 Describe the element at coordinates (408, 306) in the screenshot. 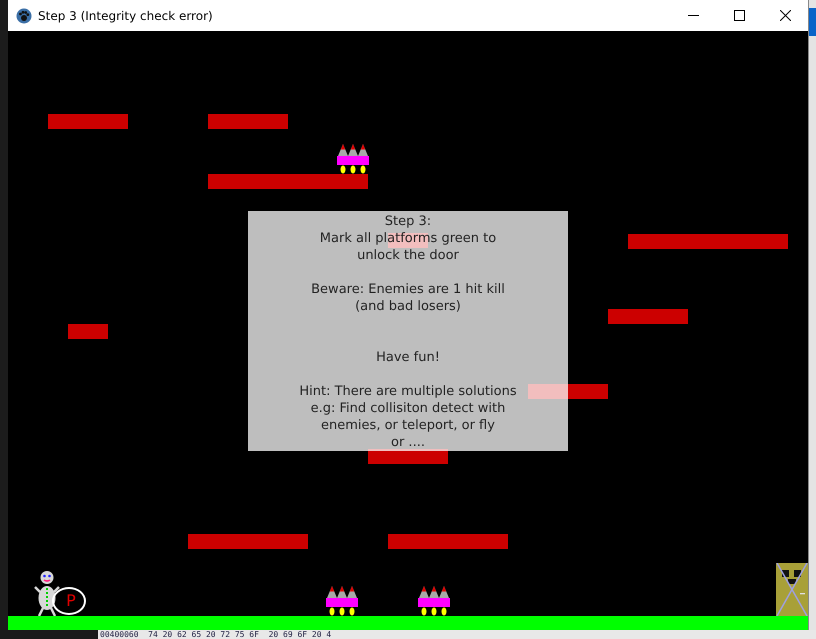

I see `dialog-text-line: (and bad losers)` at that location.